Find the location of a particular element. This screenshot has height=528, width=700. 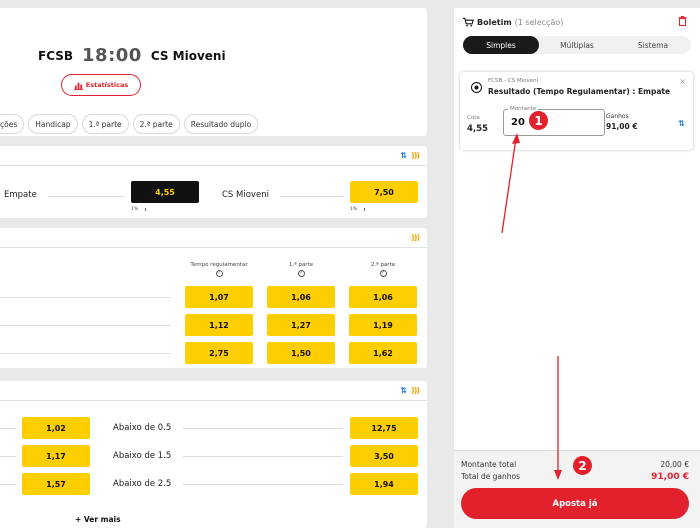

col-header-second-half: 2.ª parte ? is located at coordinates (383, 269).